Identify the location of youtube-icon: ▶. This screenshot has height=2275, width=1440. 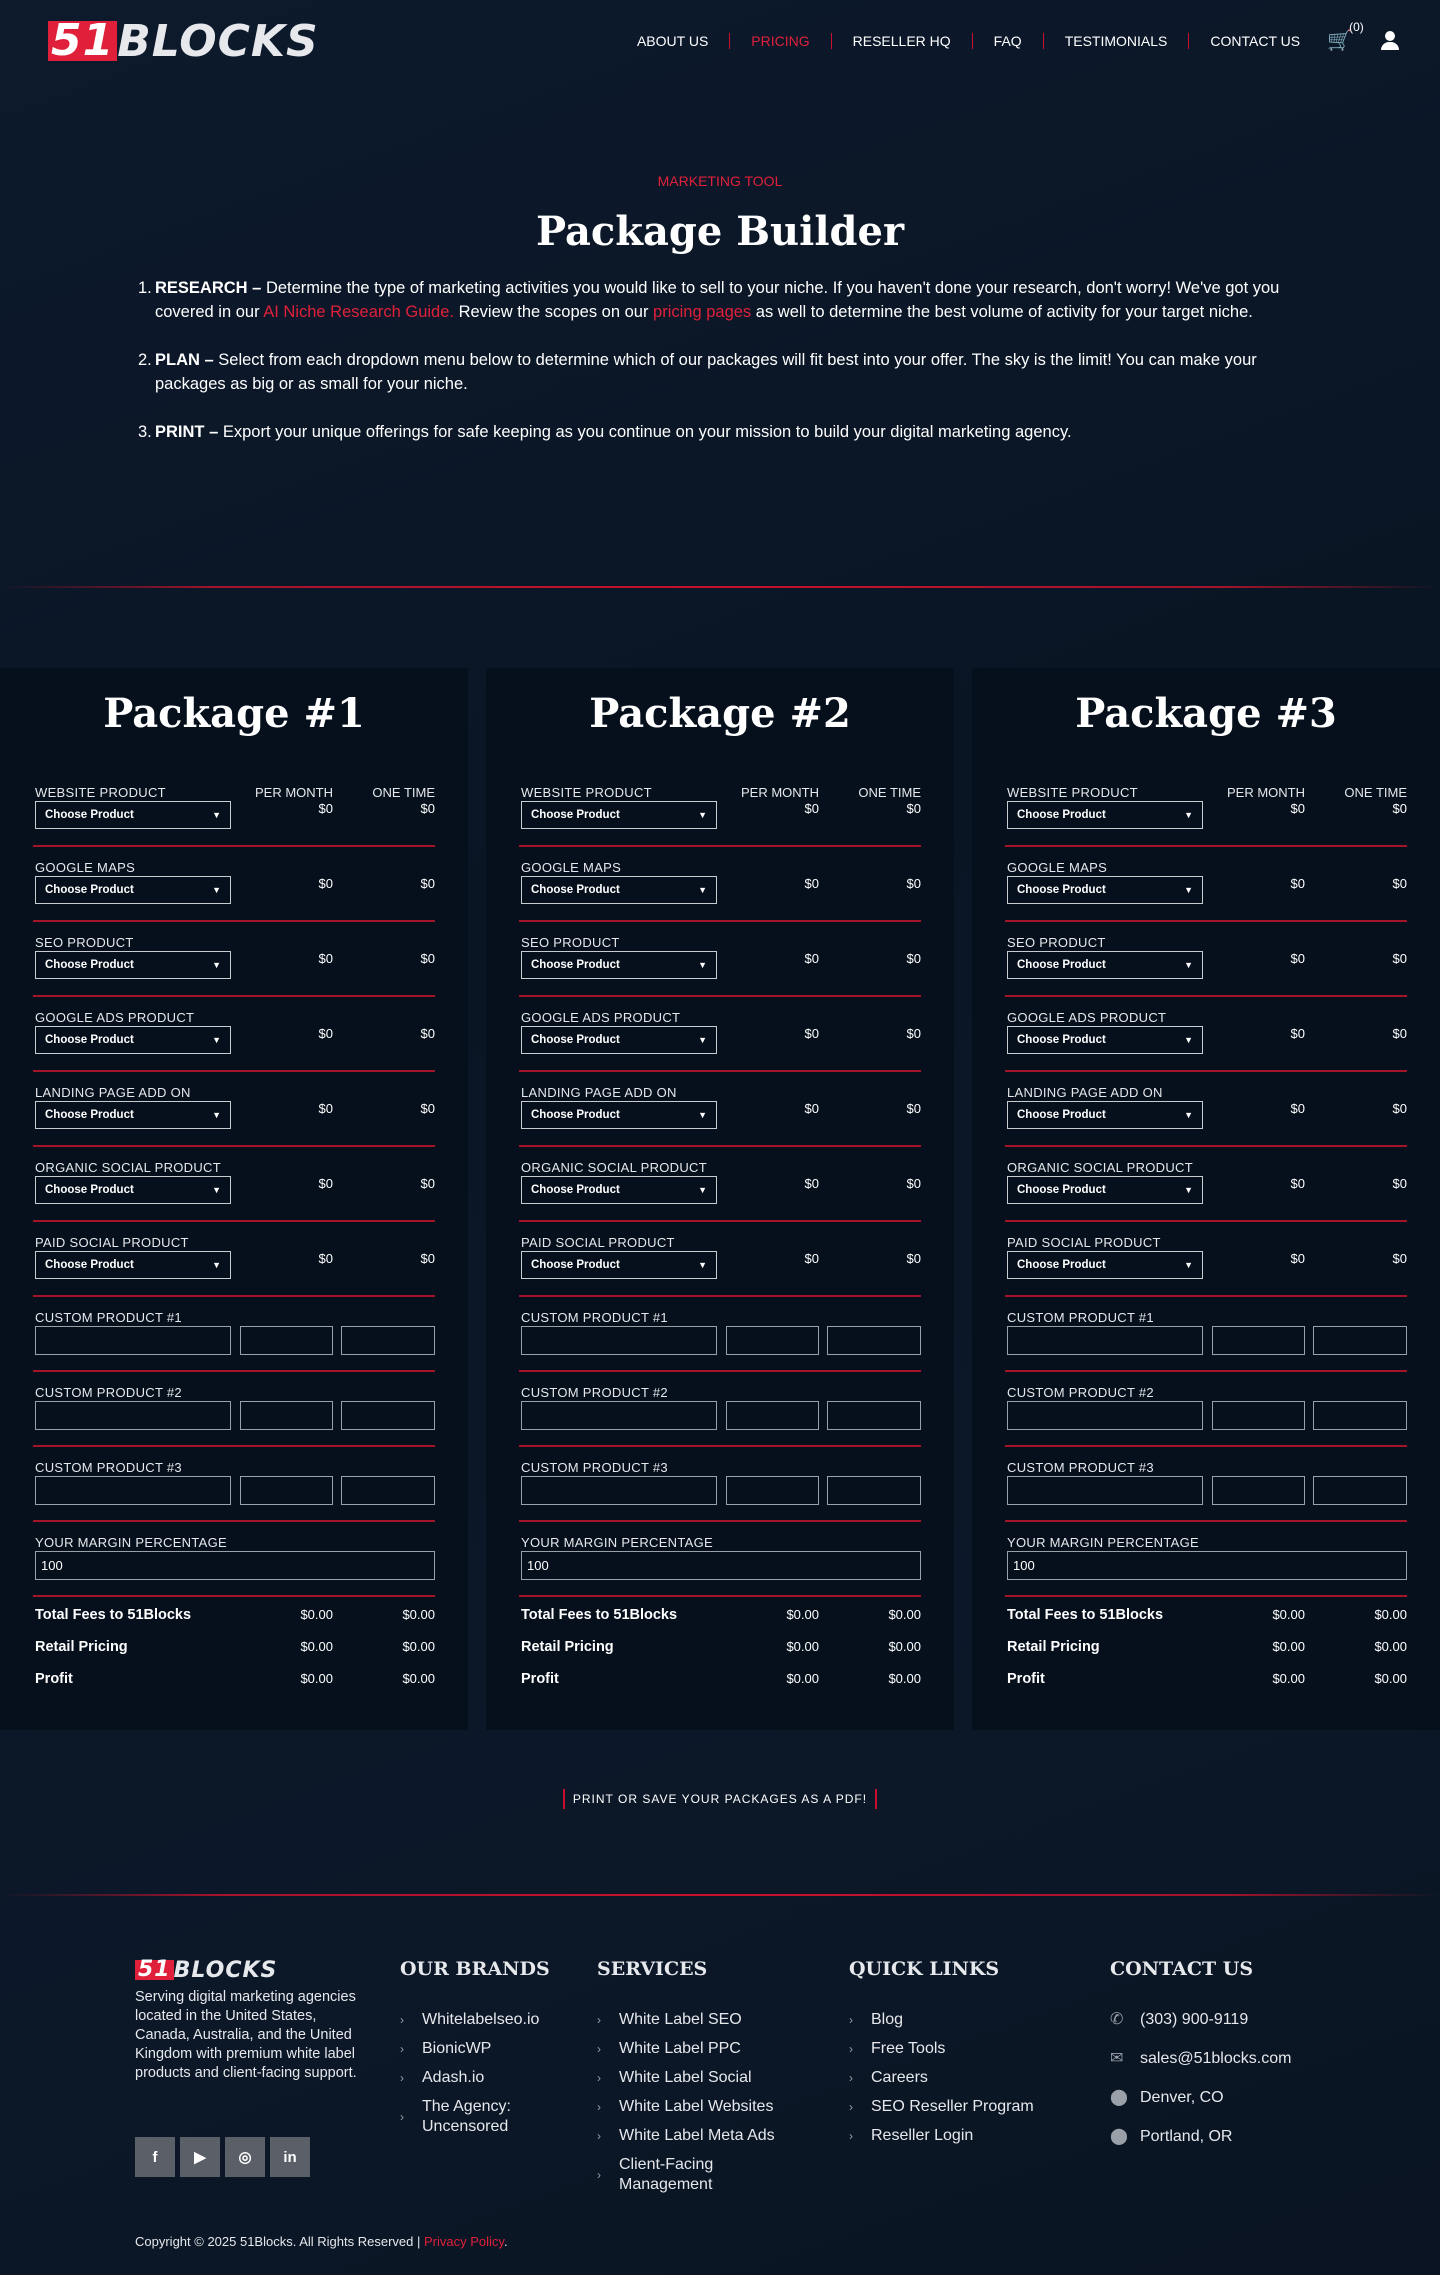
(200, 2157).